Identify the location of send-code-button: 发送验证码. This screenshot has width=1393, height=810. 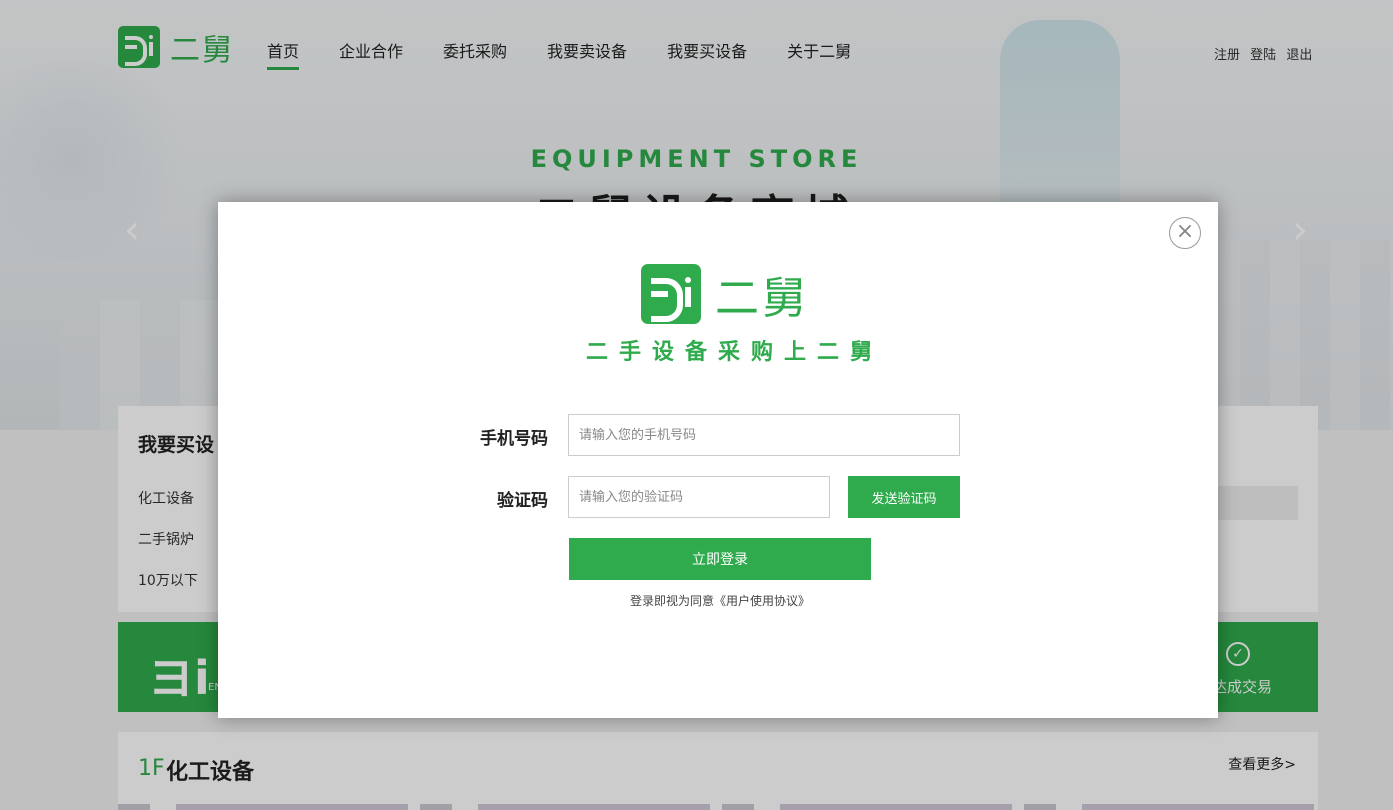
(904, 497).